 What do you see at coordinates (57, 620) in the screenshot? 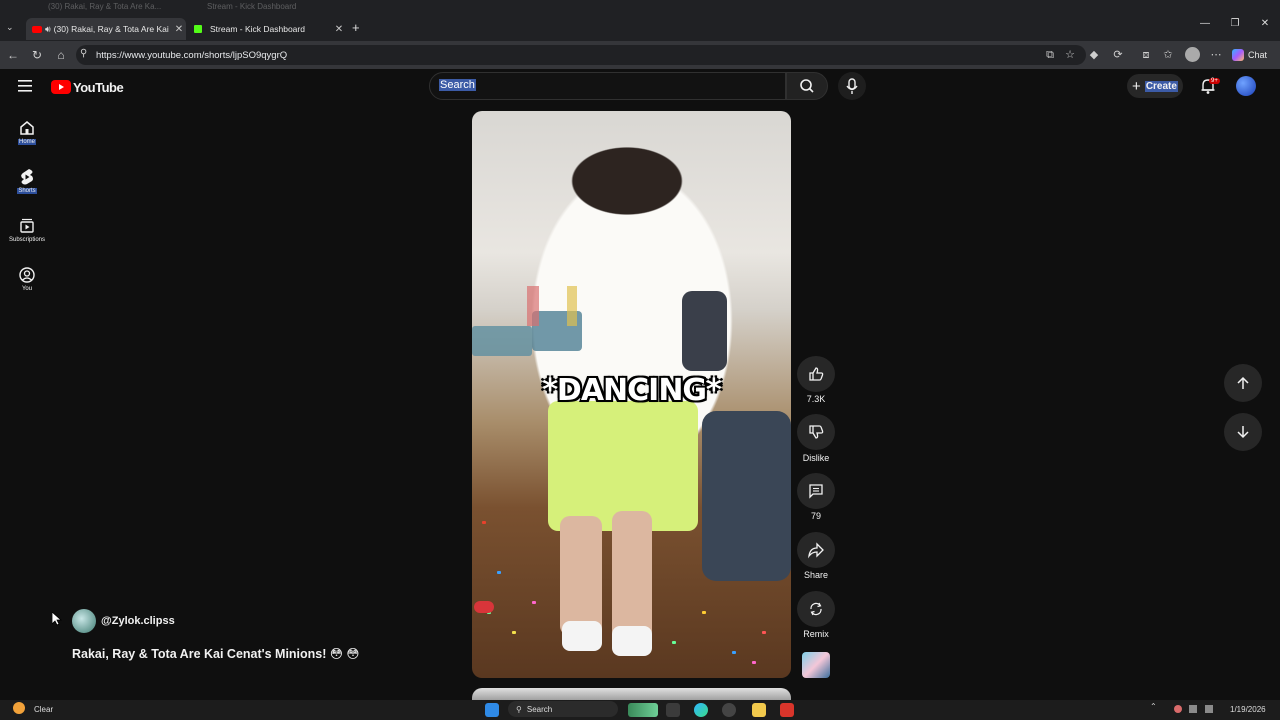
I see `mouse-cursor-icon` at bounding box center [57, 620].